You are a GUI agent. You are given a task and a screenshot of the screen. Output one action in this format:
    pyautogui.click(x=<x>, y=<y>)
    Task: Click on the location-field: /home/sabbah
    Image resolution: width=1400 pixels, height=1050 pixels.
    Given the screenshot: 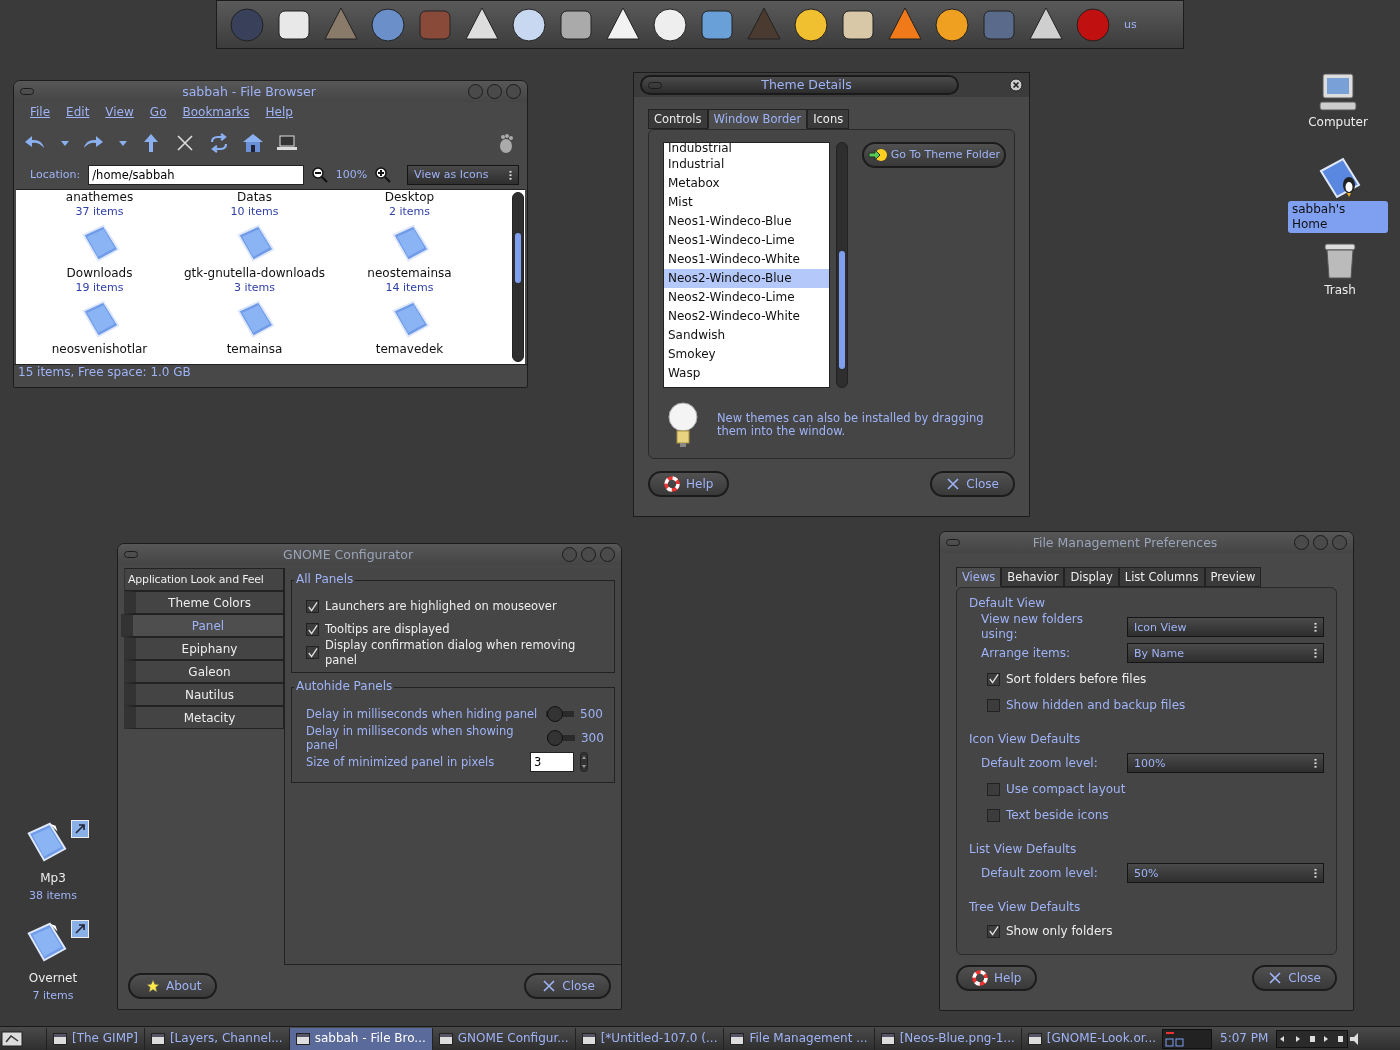 What is the action you would take?
    pyautogui.click(x=196, y=175)
    